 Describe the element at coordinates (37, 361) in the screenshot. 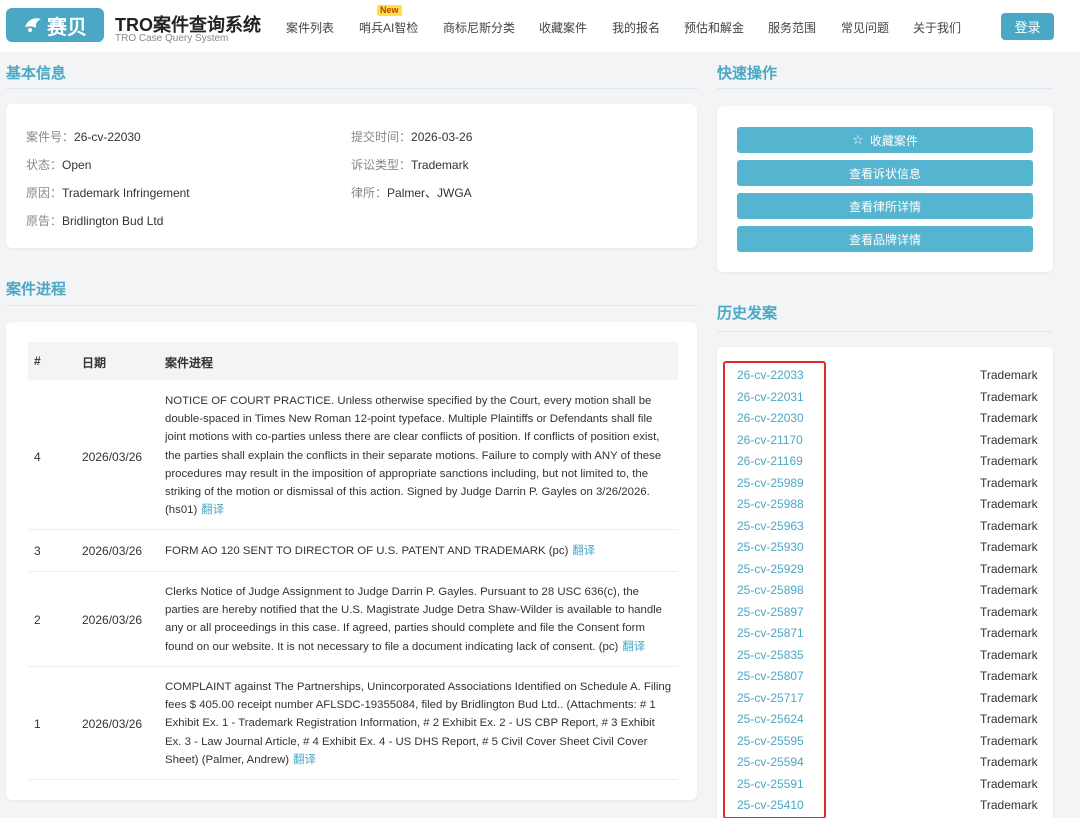

I see `col-number: #` at that location.